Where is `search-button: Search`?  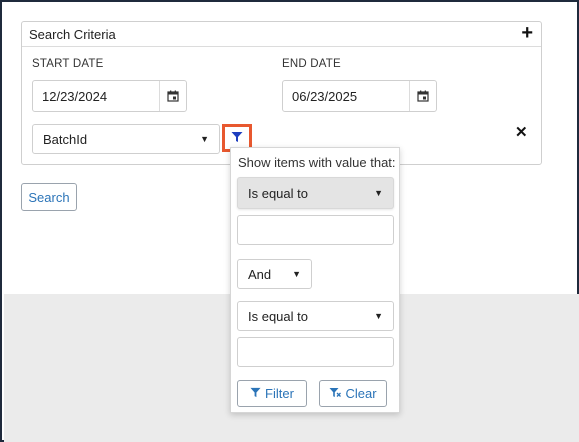 search-button: Search is located at coordinates (49, 197).